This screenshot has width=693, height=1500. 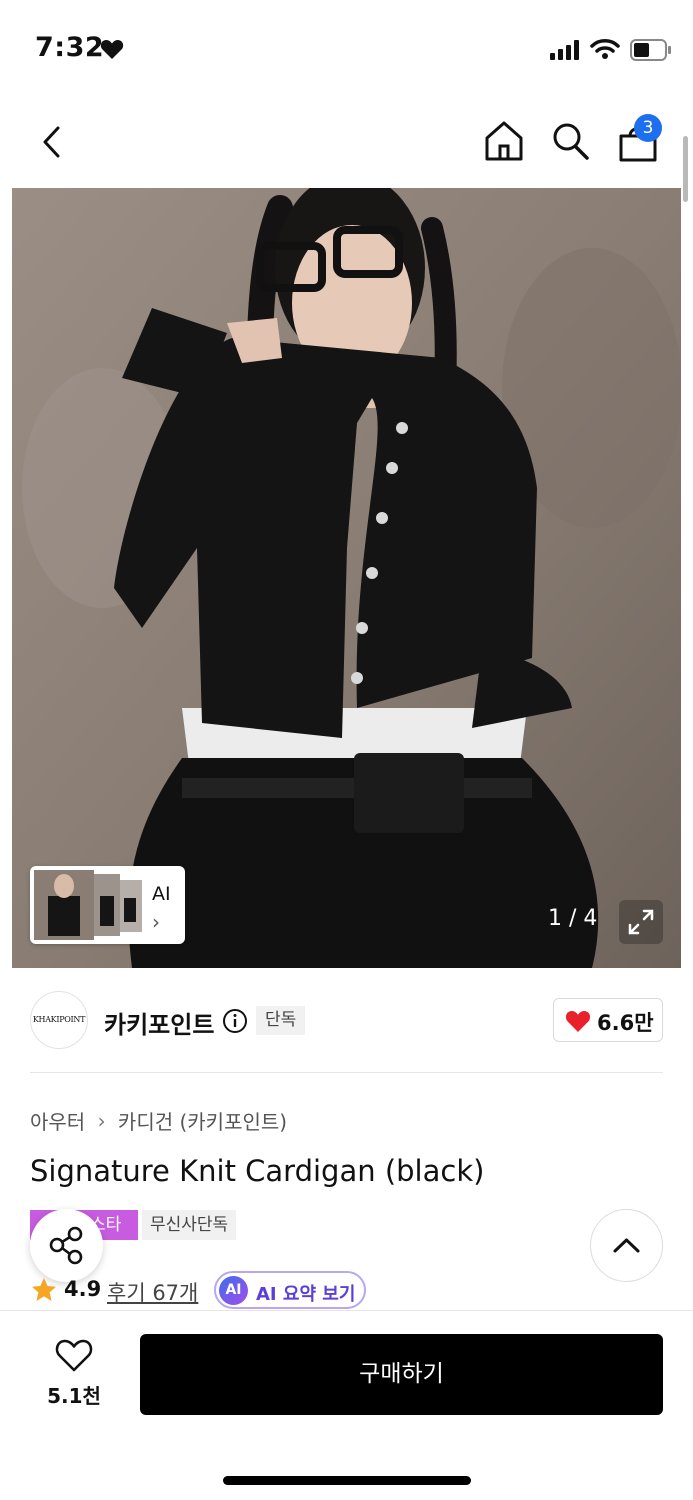 I want to click on wifi-icon, so click(x=605, y=51).